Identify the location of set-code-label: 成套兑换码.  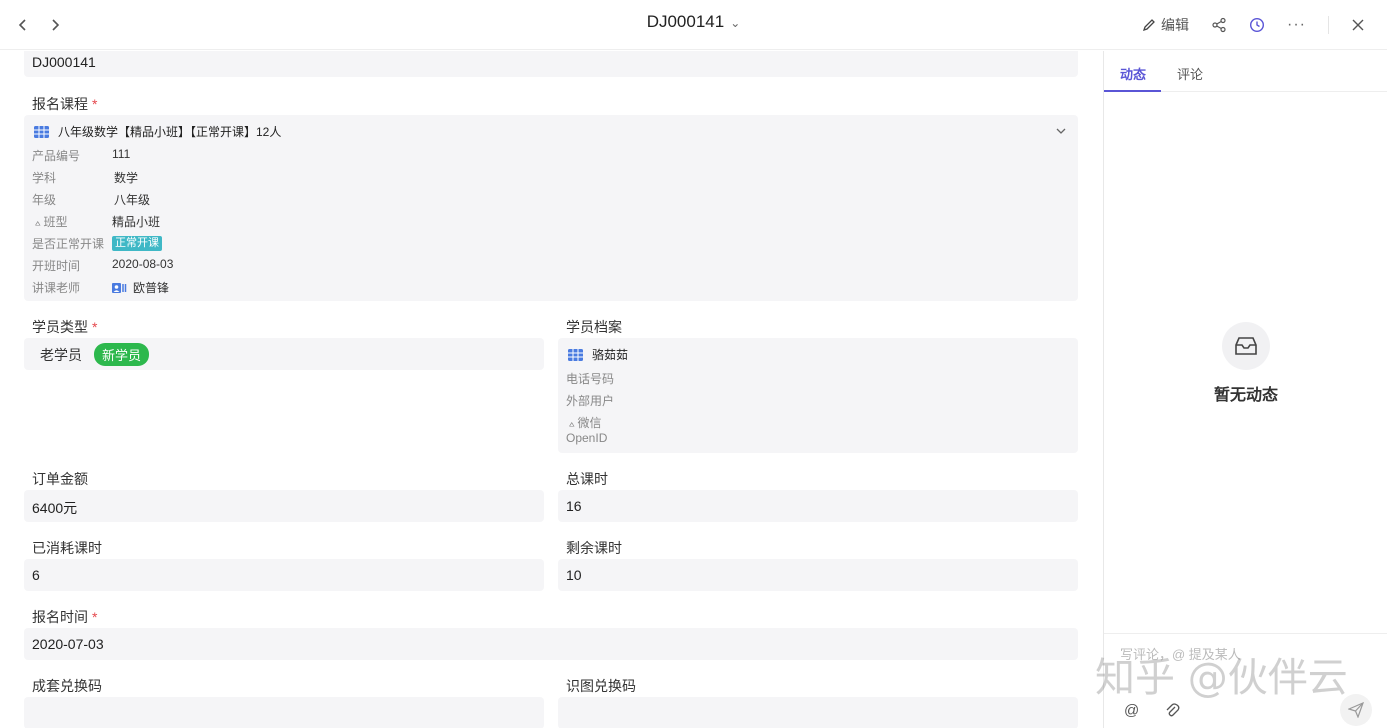
(67, 686).